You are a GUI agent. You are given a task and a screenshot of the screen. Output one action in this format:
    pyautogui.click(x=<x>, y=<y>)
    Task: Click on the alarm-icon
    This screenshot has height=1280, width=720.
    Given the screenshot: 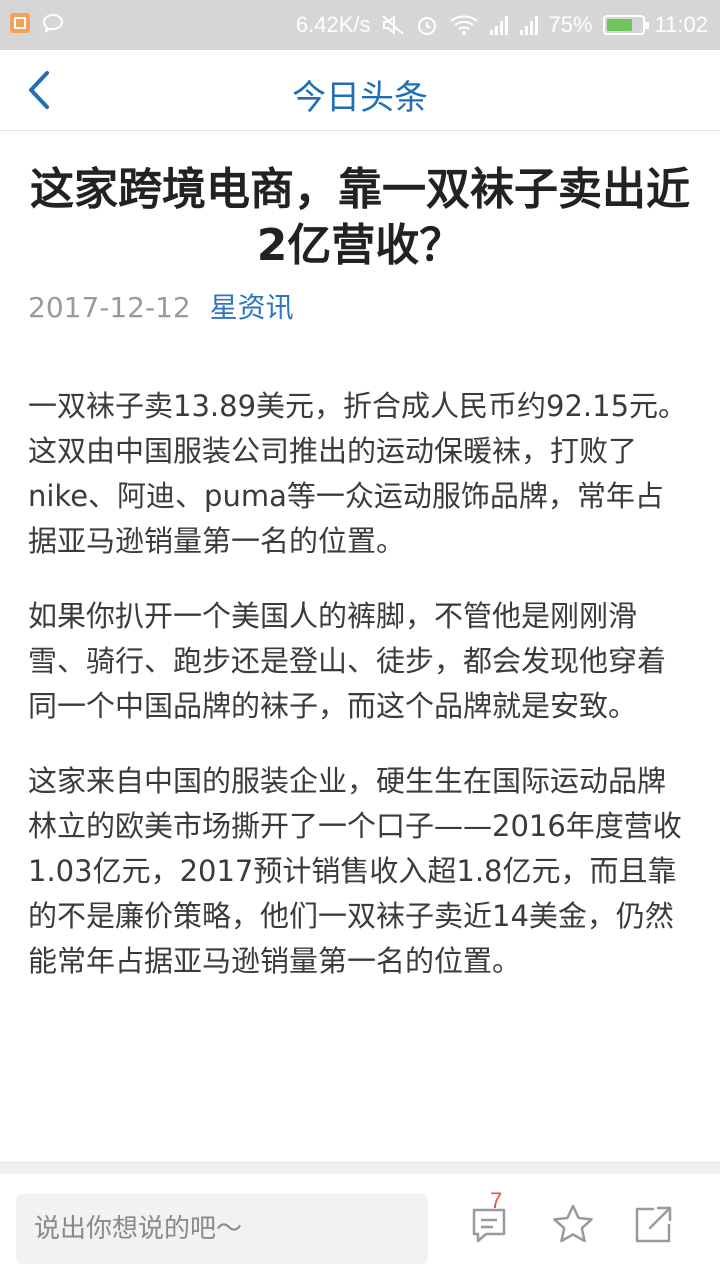 What is the action you would take?
    pyautogui.click(x=427, y=25)
    